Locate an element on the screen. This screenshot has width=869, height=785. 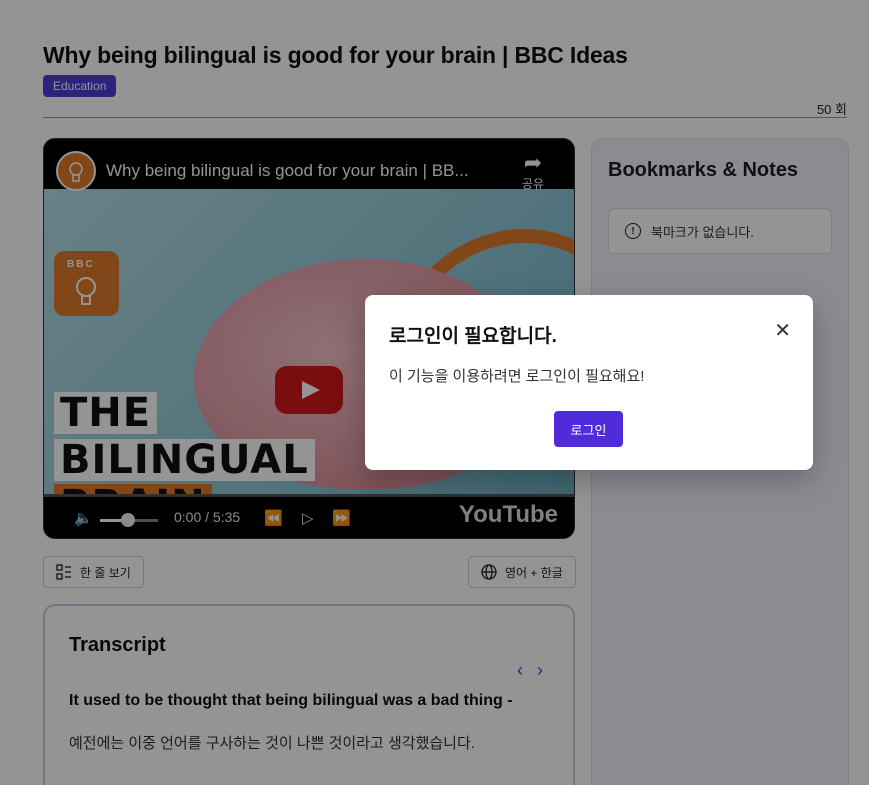
modal-title: 로그인이 필요합니다. is located at coordinates (473, 336).